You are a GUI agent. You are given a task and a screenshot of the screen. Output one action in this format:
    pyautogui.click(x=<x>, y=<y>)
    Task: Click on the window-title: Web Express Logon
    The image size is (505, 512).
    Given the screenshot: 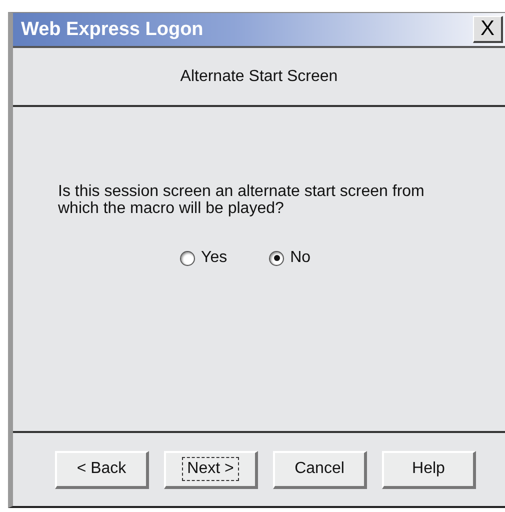 What is the action you would take?
    pyautogui.click(x=112, y=29)
    